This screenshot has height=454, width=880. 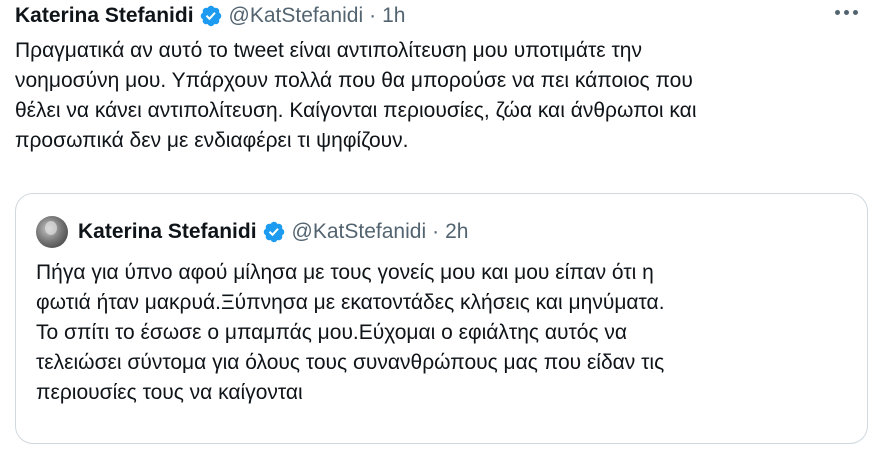 I want to click on tweet-header: Katerina Stefanidi @KatStefanidi · 1h, so click(x=210, y=16).